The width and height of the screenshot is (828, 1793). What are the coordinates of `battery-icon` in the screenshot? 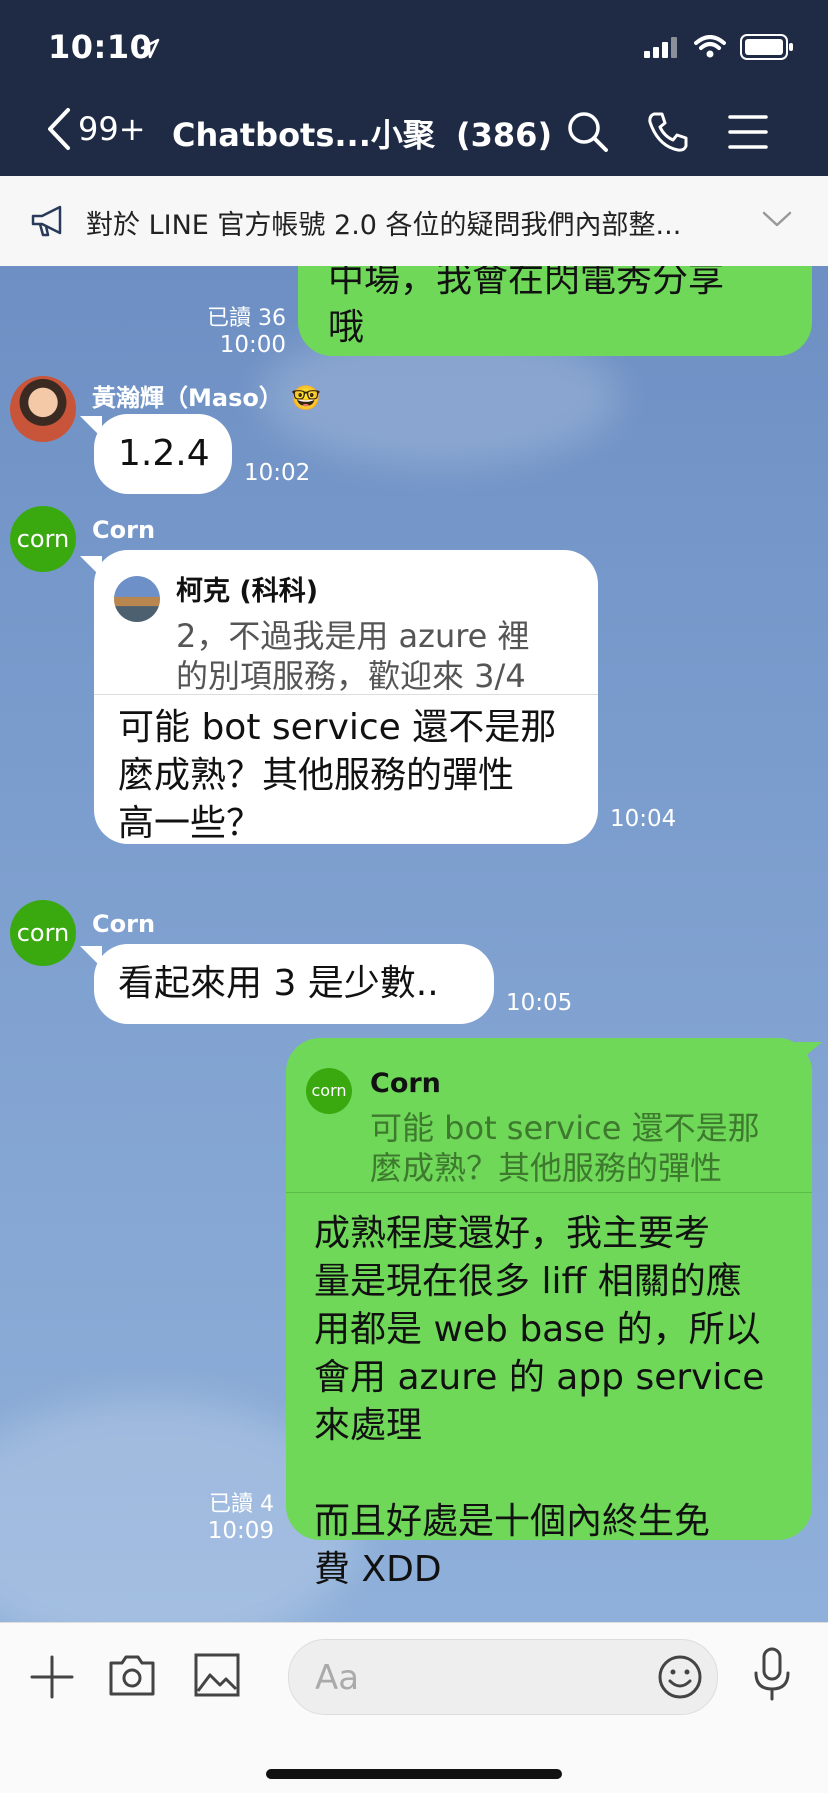 It's located at (766, 47).